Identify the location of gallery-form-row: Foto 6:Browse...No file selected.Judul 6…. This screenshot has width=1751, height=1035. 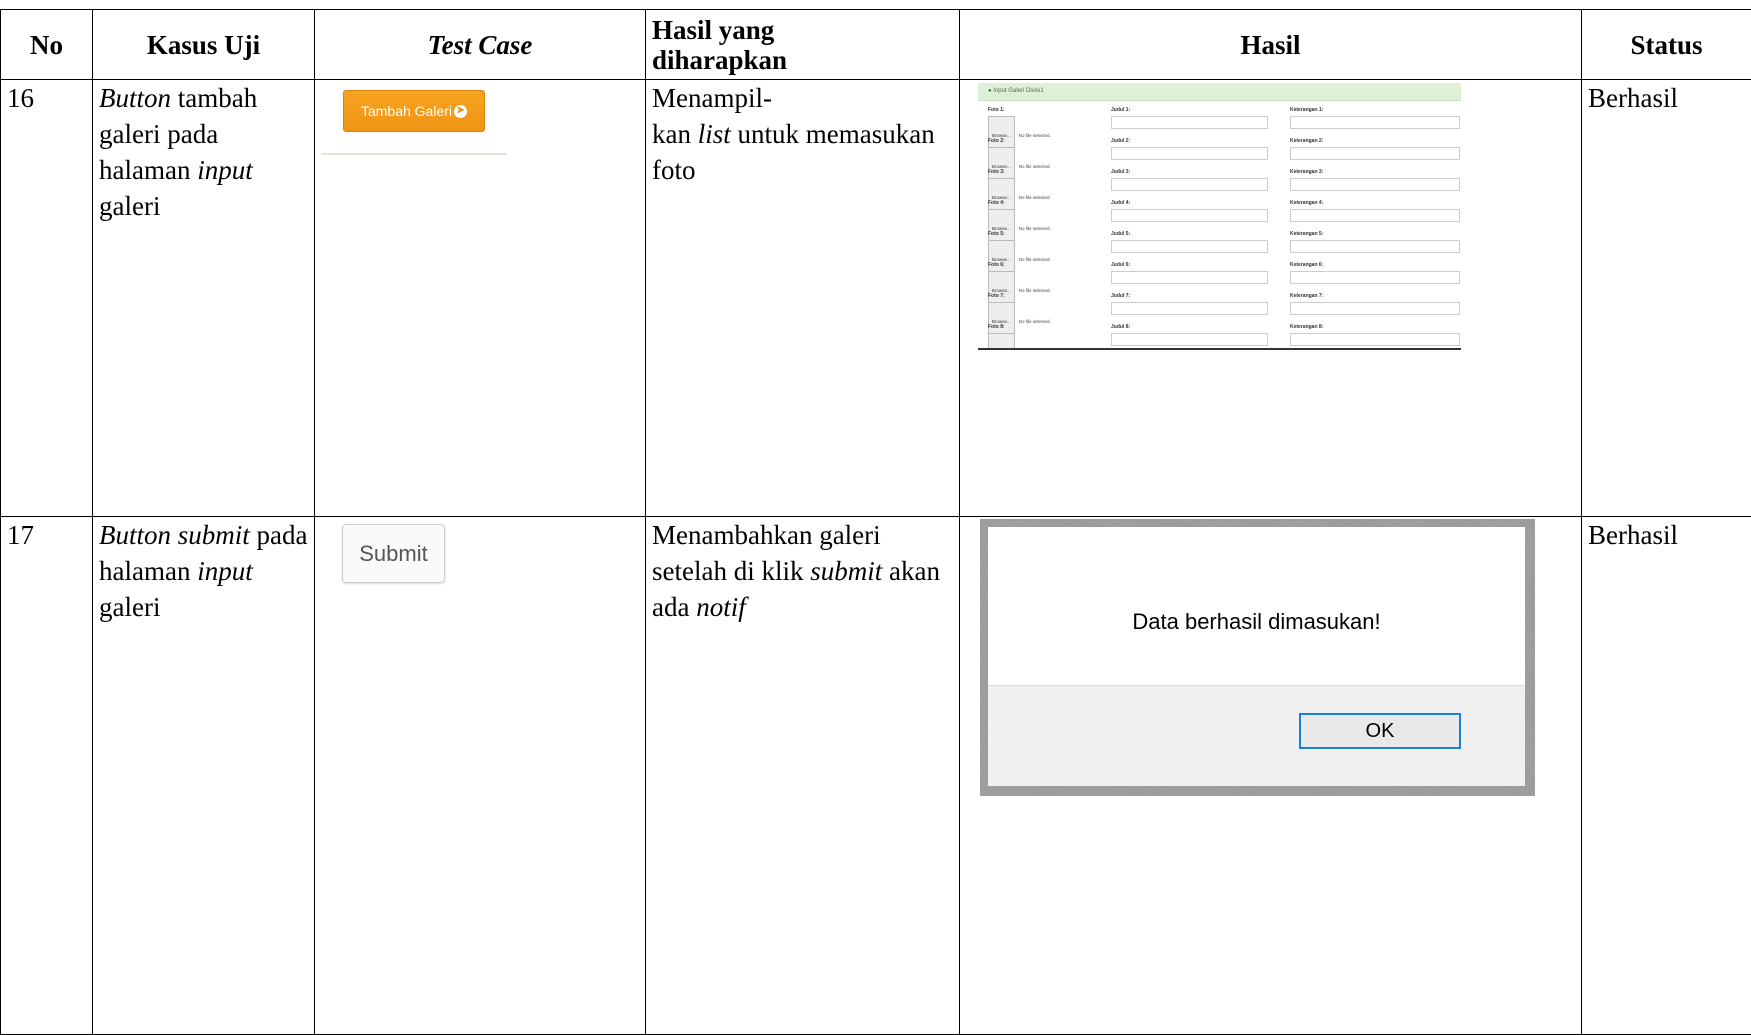
(1219, 277).